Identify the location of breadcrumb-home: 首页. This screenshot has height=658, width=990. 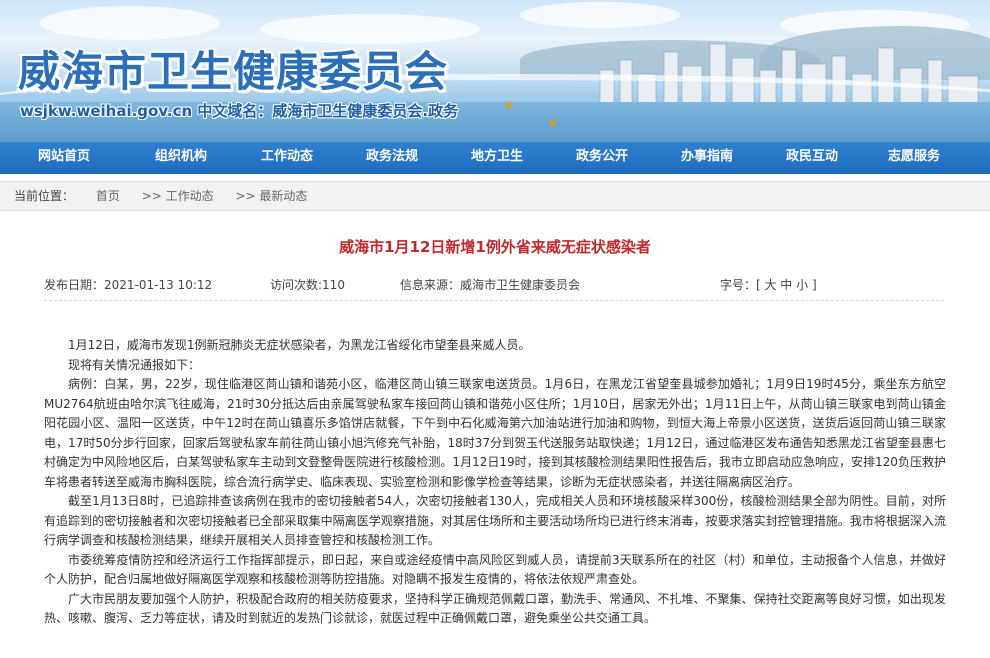
(108, 196).